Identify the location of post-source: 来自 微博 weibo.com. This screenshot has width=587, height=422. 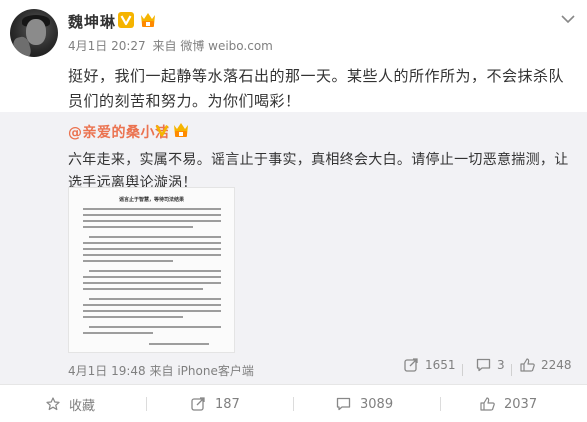
(212, 46).